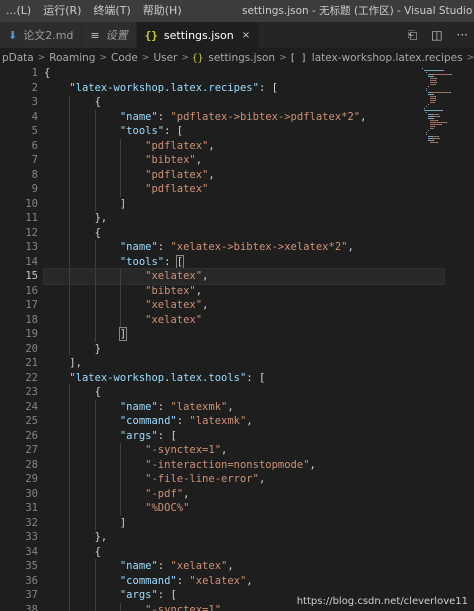  What do you see at coordinates (246, 35) in the screenshot?
I see `close-icon: ×` at bounding box center [246, 35].